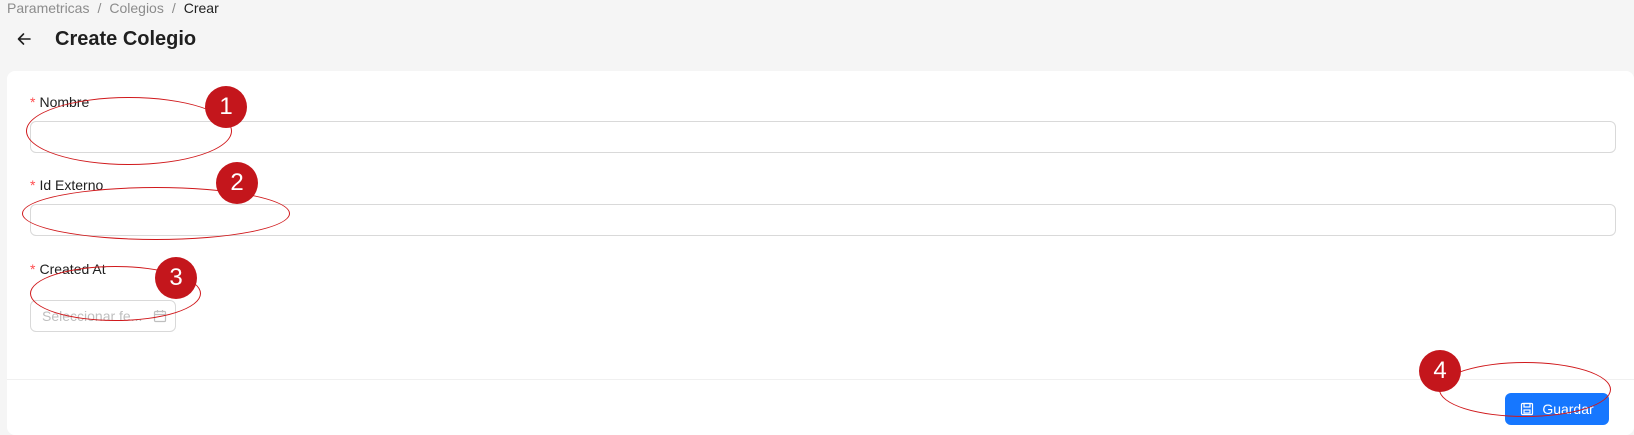 Image resolution: width=1634 pixels, height=435 pixels. Describe the element at coordinates (820, 379) in the screenshot. I see `footer-divider` at that location.